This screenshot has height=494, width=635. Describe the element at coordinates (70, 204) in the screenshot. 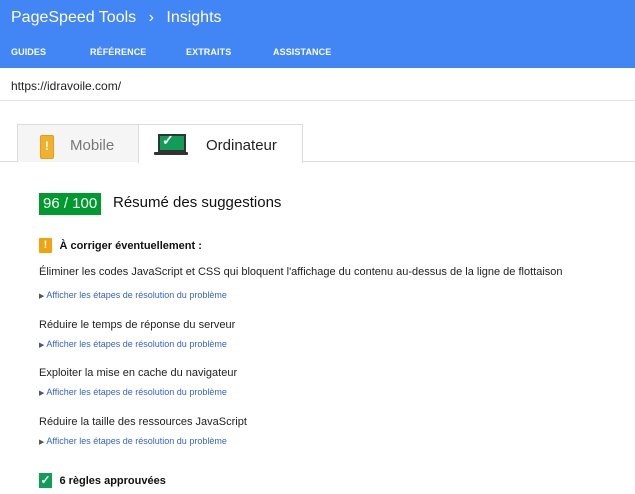

I see `score-badge: 96 / 100` at that location.